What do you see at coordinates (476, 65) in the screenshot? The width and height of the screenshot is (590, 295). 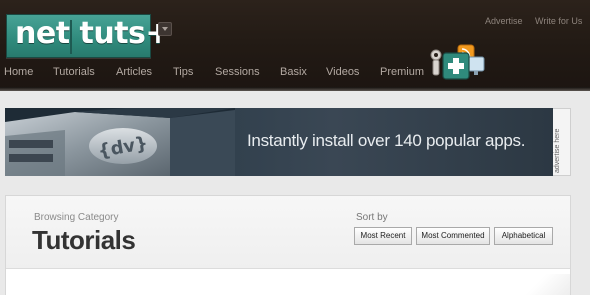 I see `monitor-icon` at bounding box center [476, 65].